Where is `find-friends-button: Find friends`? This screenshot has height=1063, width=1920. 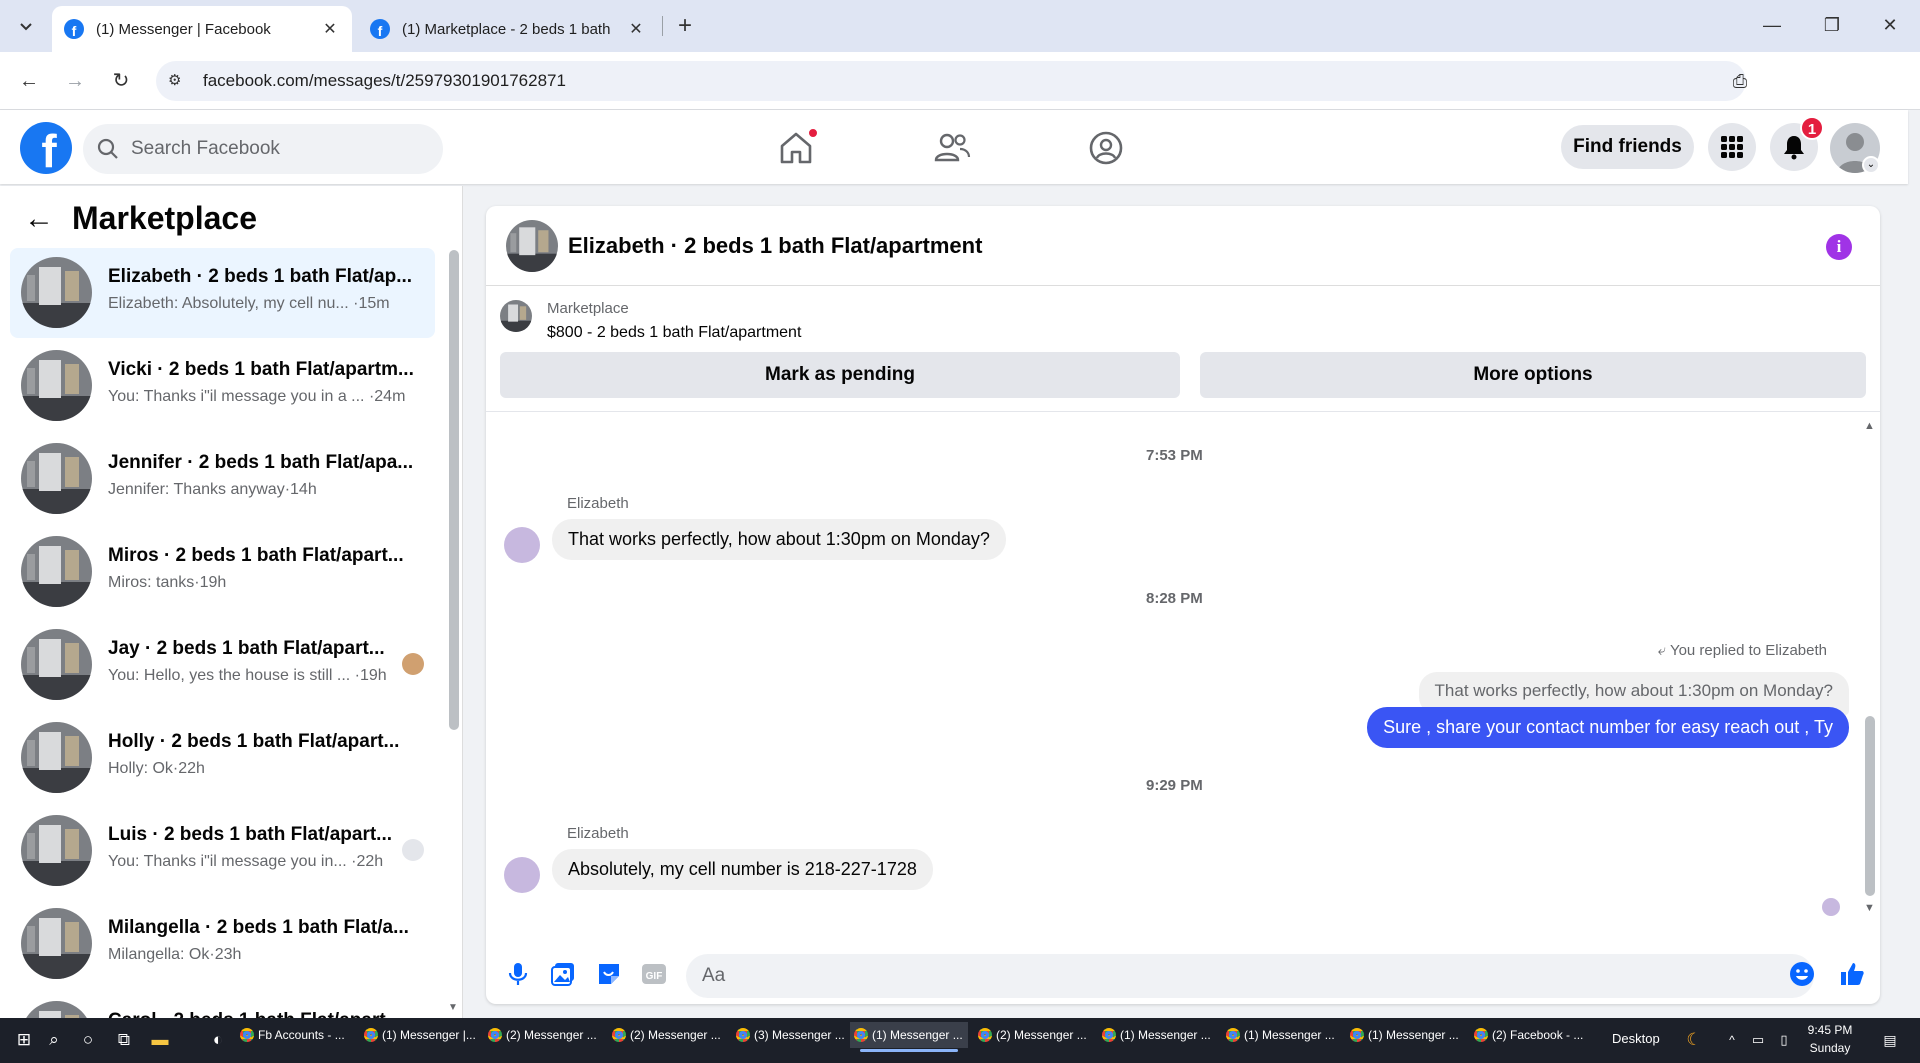
find-friends-button: Find friends is located at coordinates (1627, 147).